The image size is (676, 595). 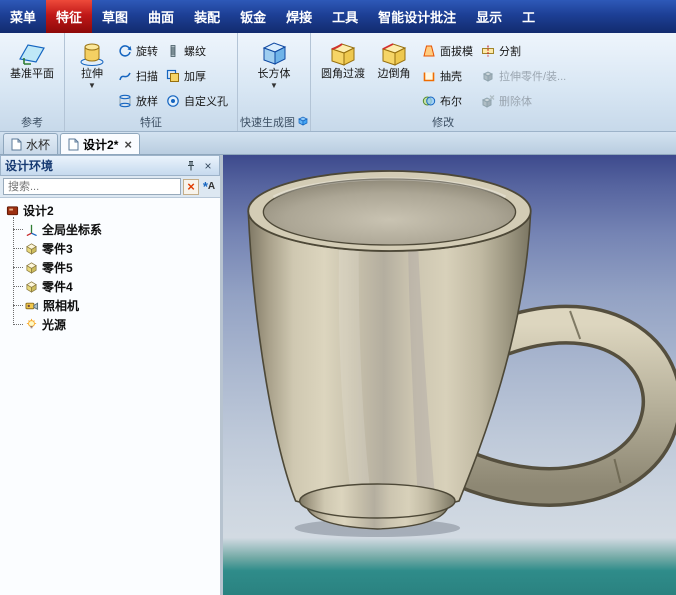 What do you see at coordinates (197, 50) in the screenshot?
I see `thread-button: 螺纹` at bounding box center [197, 50].